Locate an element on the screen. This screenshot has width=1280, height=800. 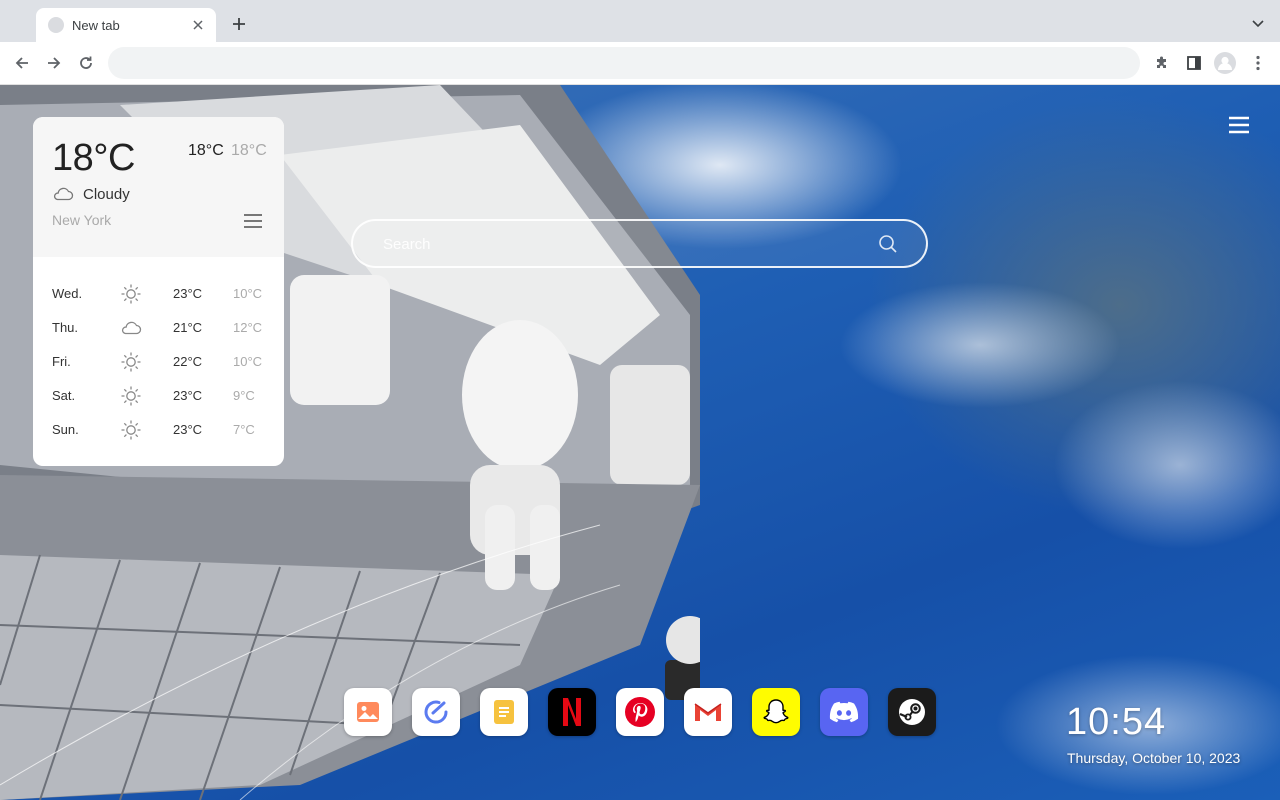
arrow-right-icon is located at coordinates (54, 63).